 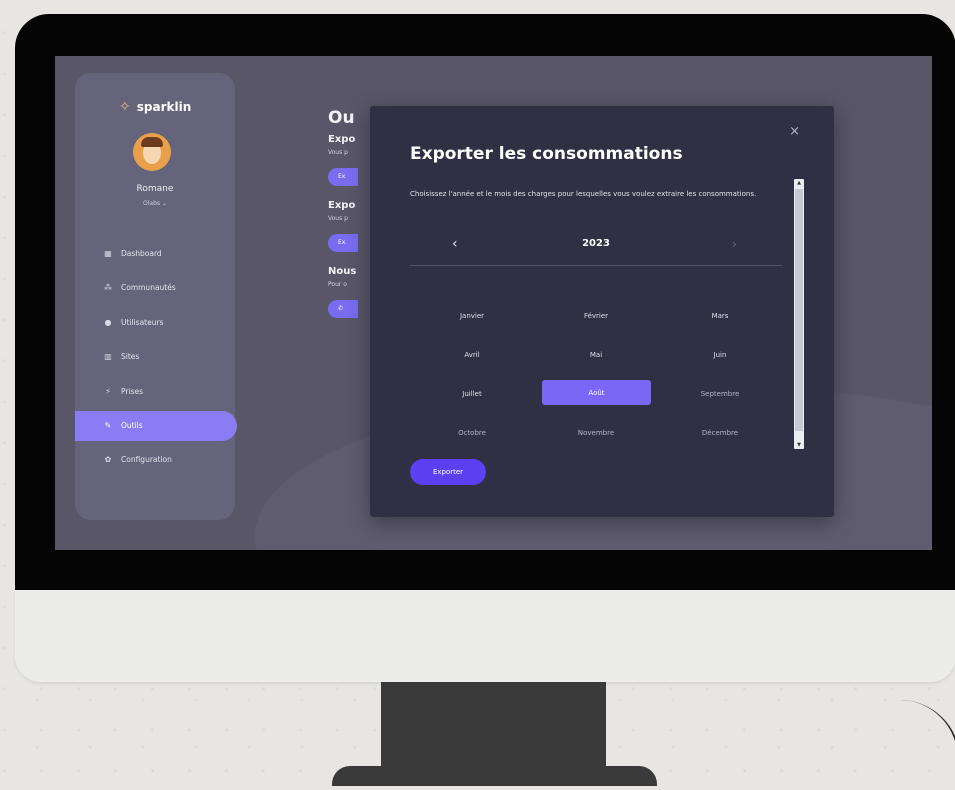 I want to click on gear-icon: ✿, so click(x=108, y=460).